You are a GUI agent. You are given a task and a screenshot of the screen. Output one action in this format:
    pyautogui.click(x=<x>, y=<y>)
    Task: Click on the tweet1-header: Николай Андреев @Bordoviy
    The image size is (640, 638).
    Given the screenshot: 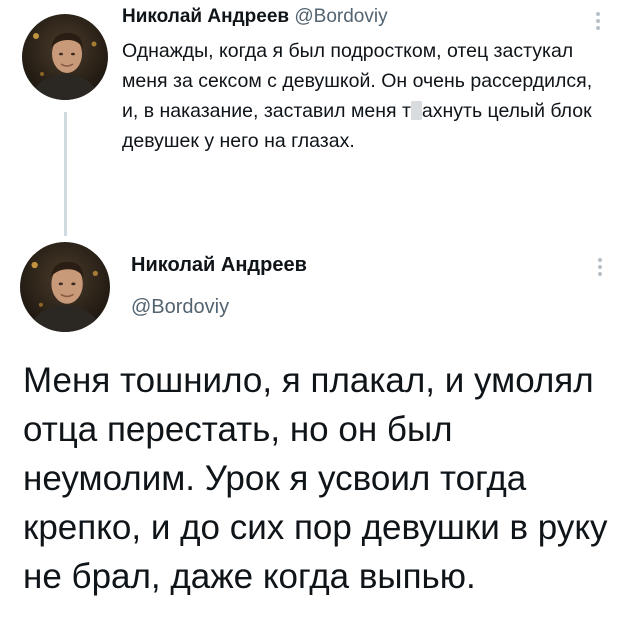 What is the action you would take?
    pyautogui.click(x=255, y=17)
    